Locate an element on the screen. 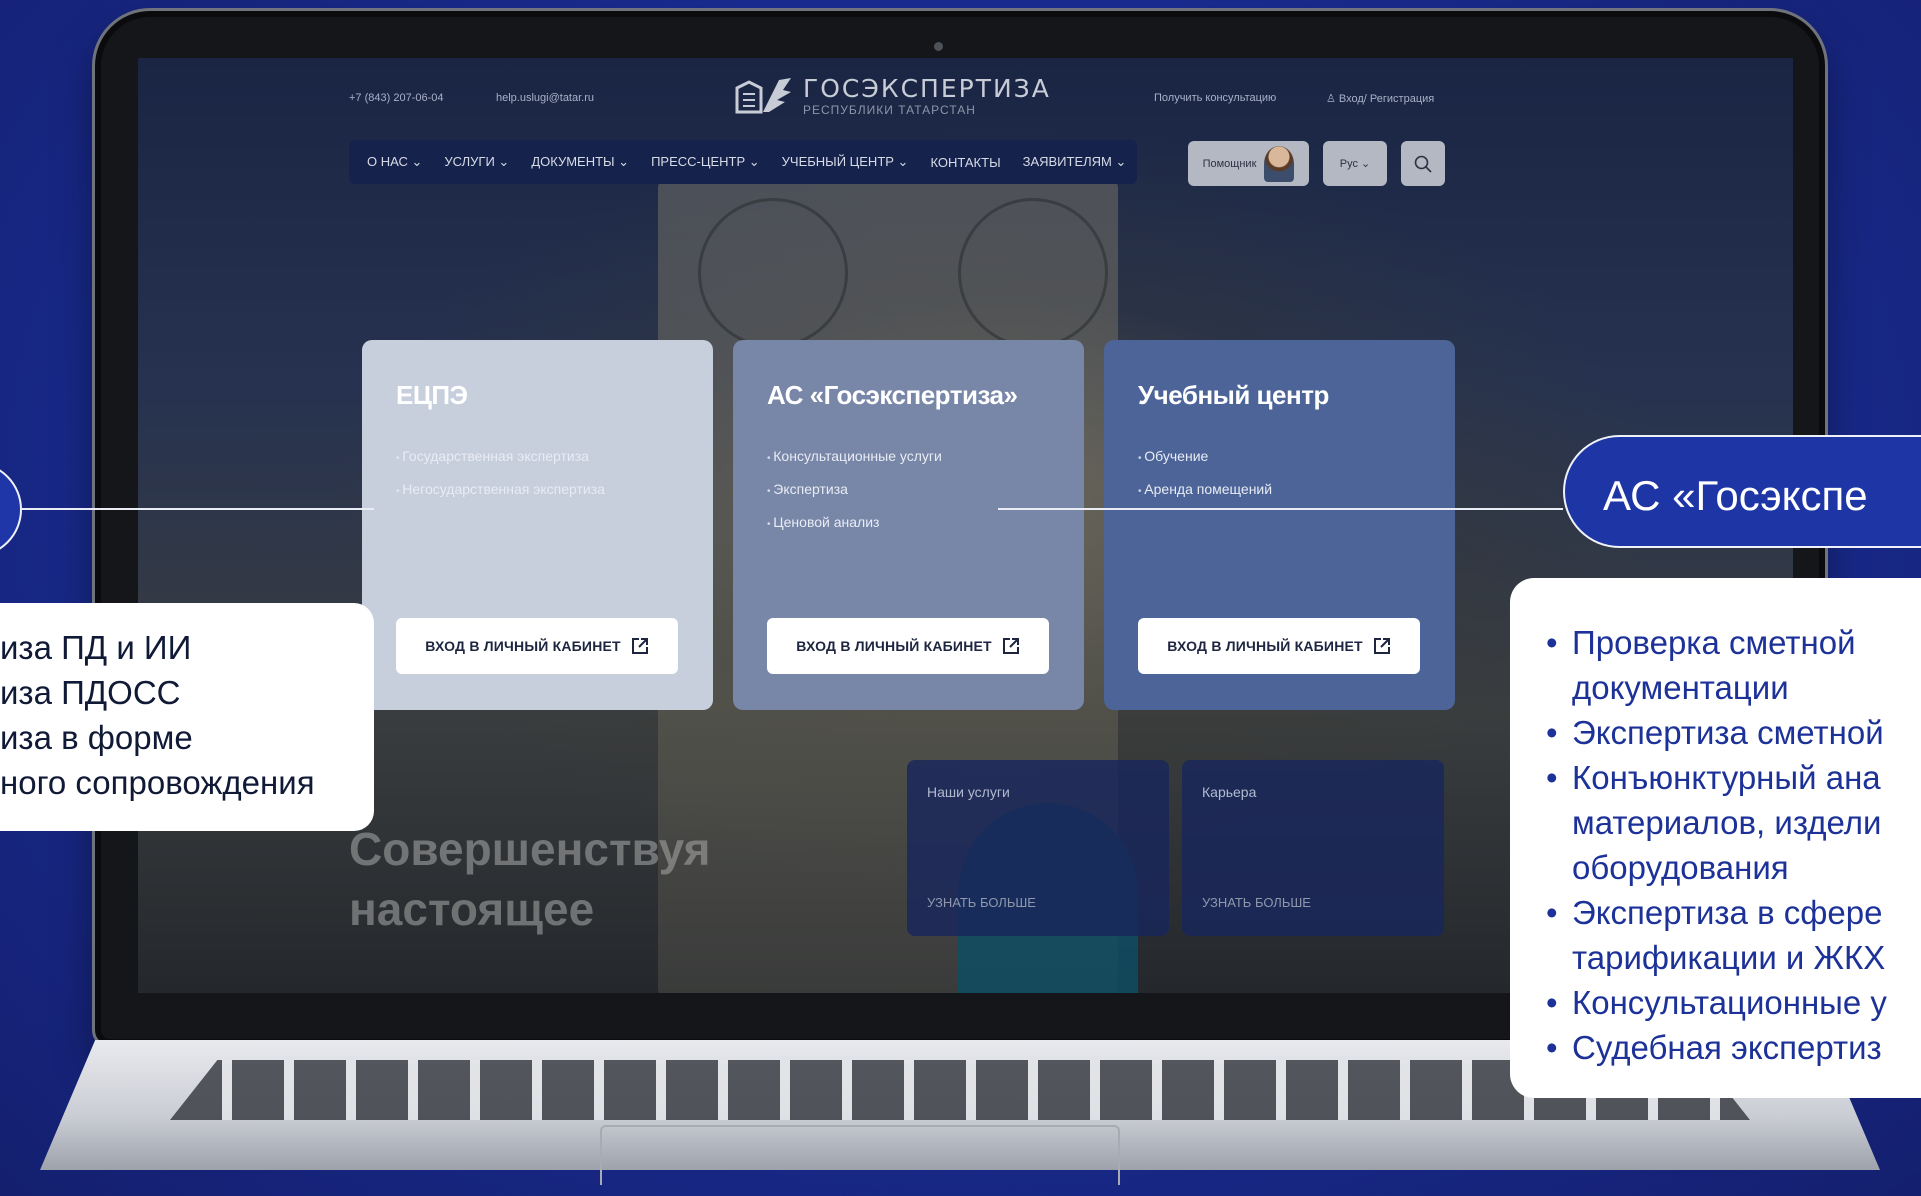  email-link: help.uslugi@tatar.ru is located at coordinates (545, 98).